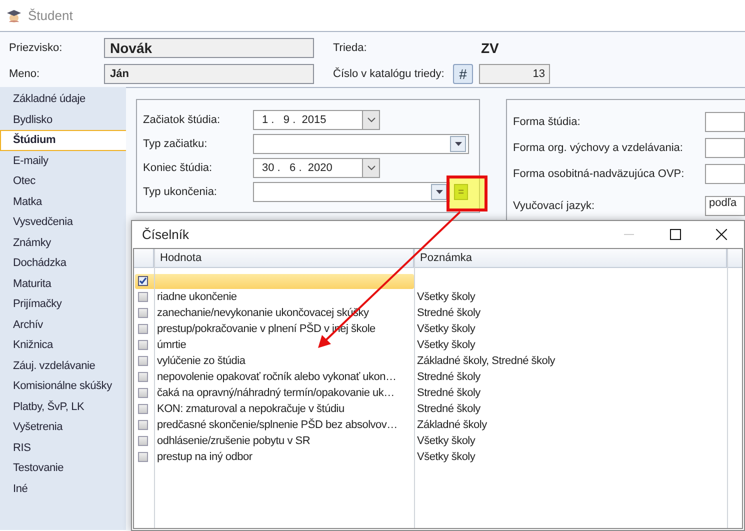 The width and height of the screenshot is (745, 531). Describe the element at coordinates (250, 409) in the screenshot. I see `table-cell-text: KON: zmaturoval a nepokračuje v štúdiu` at that location.